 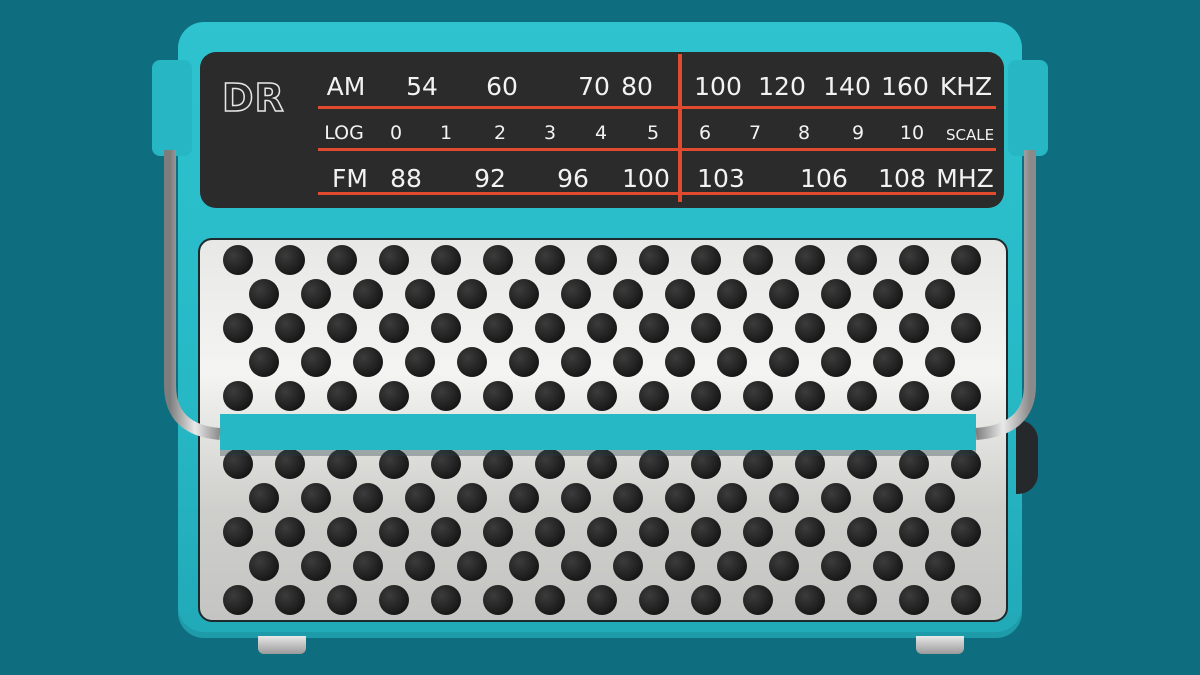 I want to click on log-tick: 1, so click(x=446, y=133).